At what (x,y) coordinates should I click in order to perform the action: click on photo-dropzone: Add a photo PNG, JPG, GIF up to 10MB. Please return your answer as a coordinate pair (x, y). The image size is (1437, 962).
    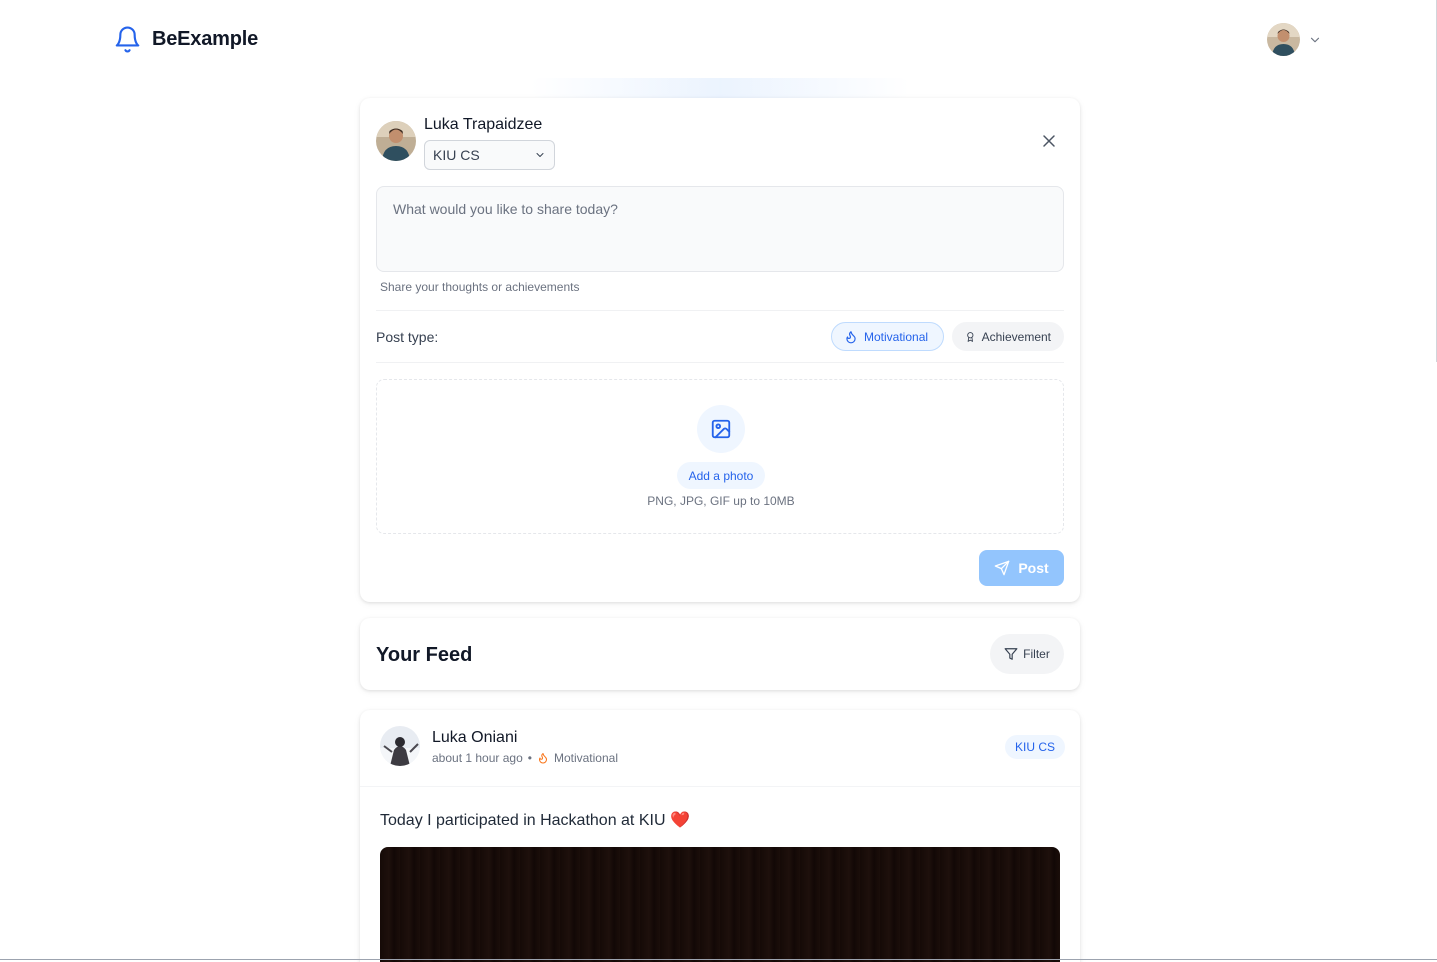
    Looking at the image, I should click on (720, 456).